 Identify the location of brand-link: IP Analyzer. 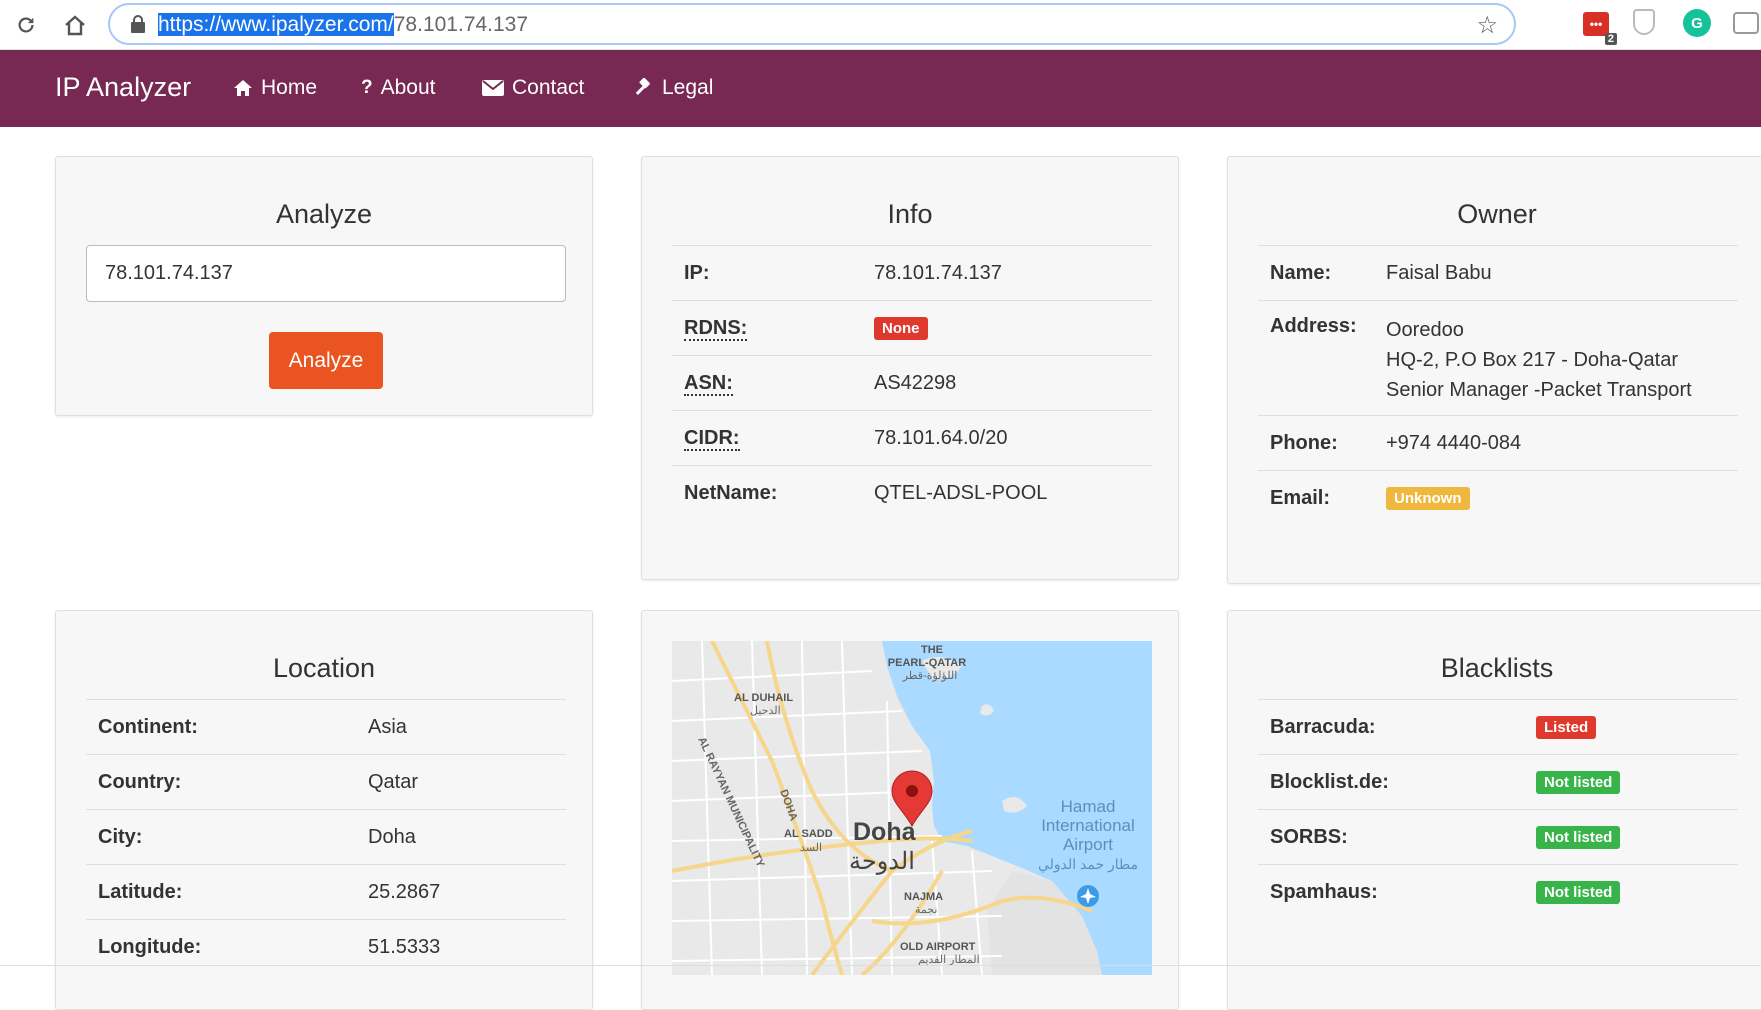
(123, 87).